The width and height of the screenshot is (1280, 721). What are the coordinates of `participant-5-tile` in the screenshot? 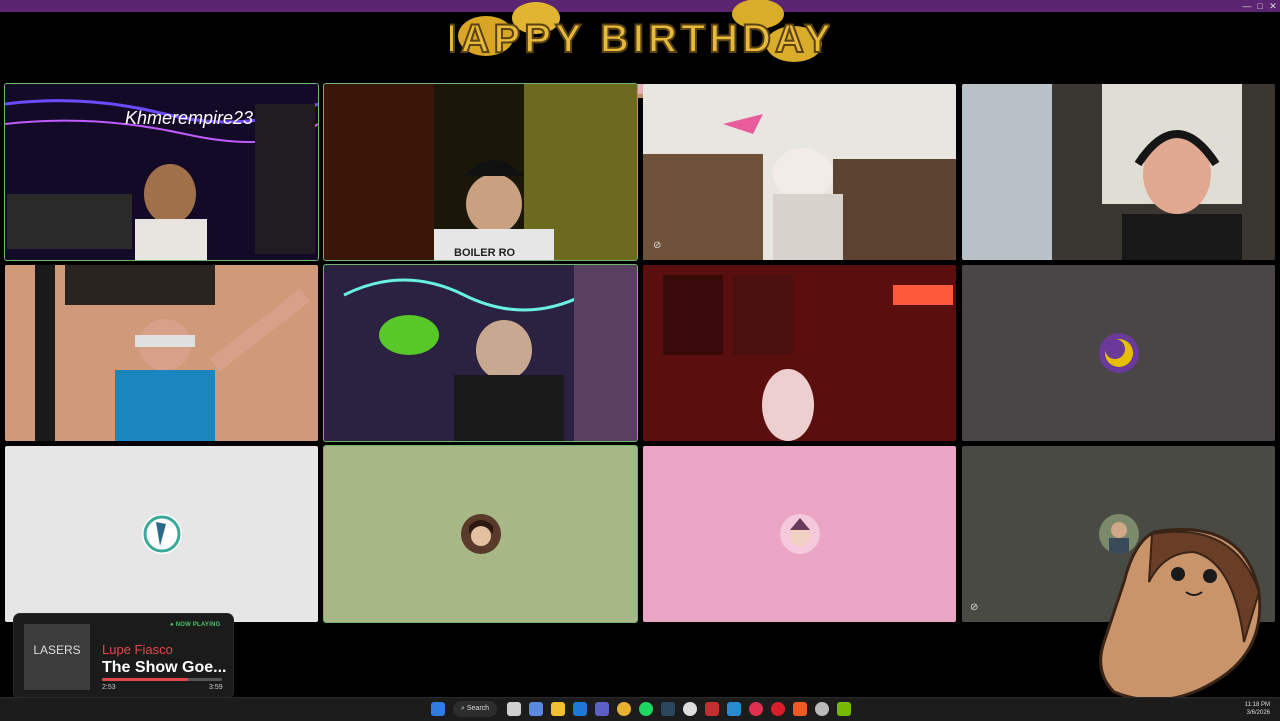 It's located at (161, 353).